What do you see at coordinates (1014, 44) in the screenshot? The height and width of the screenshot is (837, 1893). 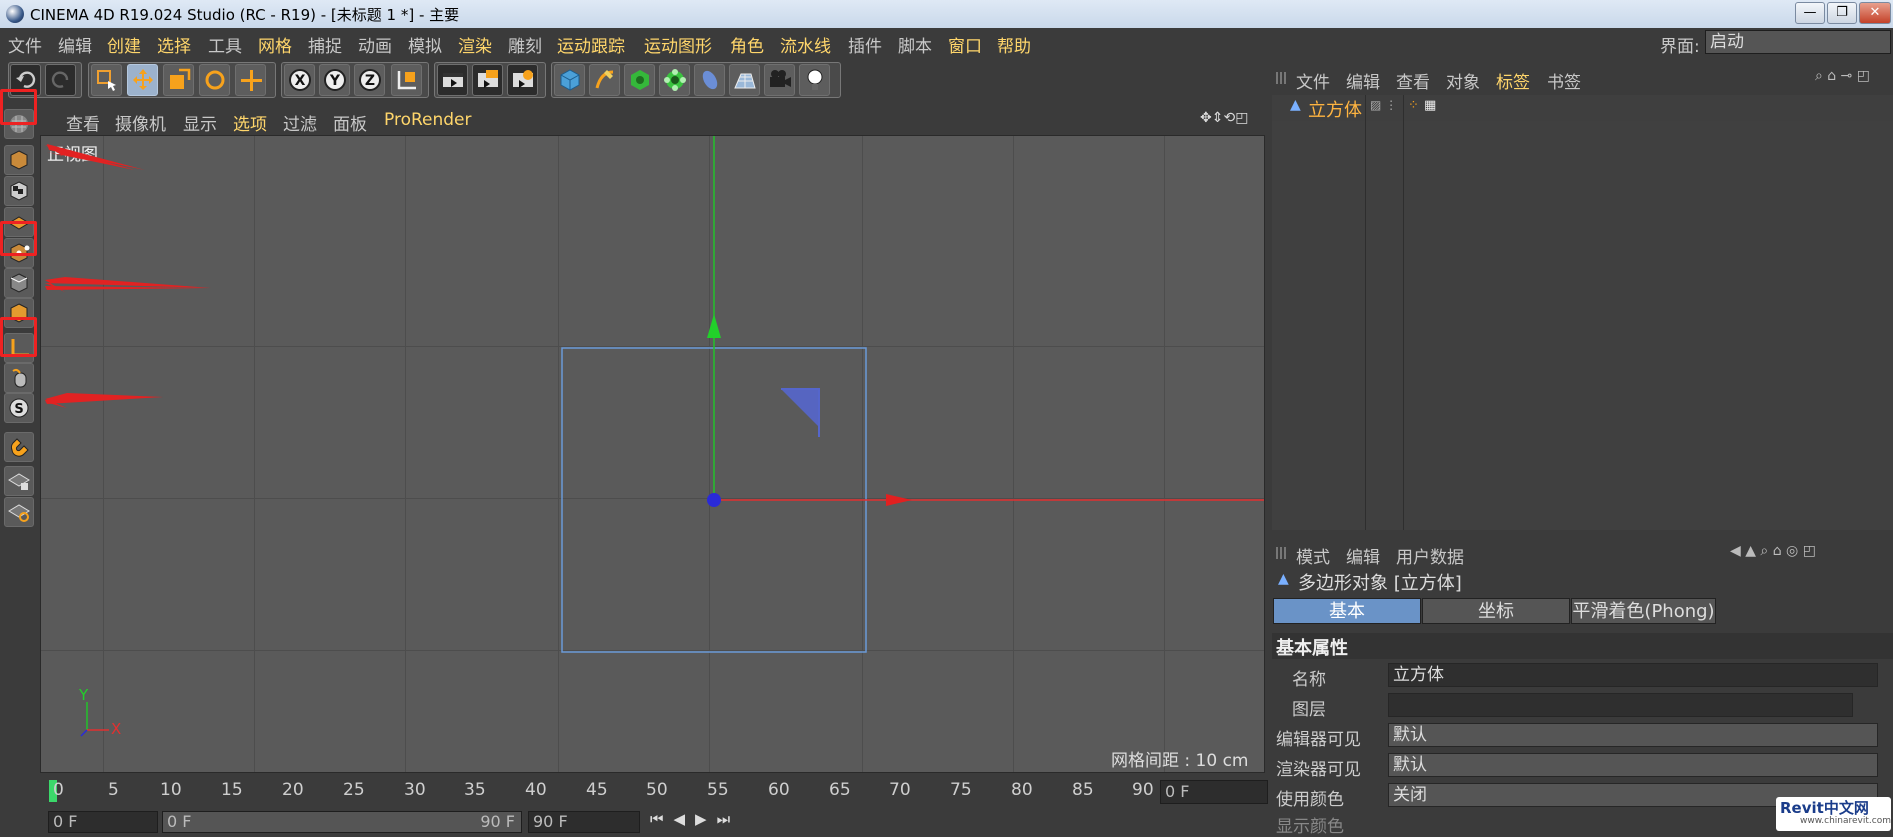 I see `menu-help: 帮助` at bounding box center [1014, 44].